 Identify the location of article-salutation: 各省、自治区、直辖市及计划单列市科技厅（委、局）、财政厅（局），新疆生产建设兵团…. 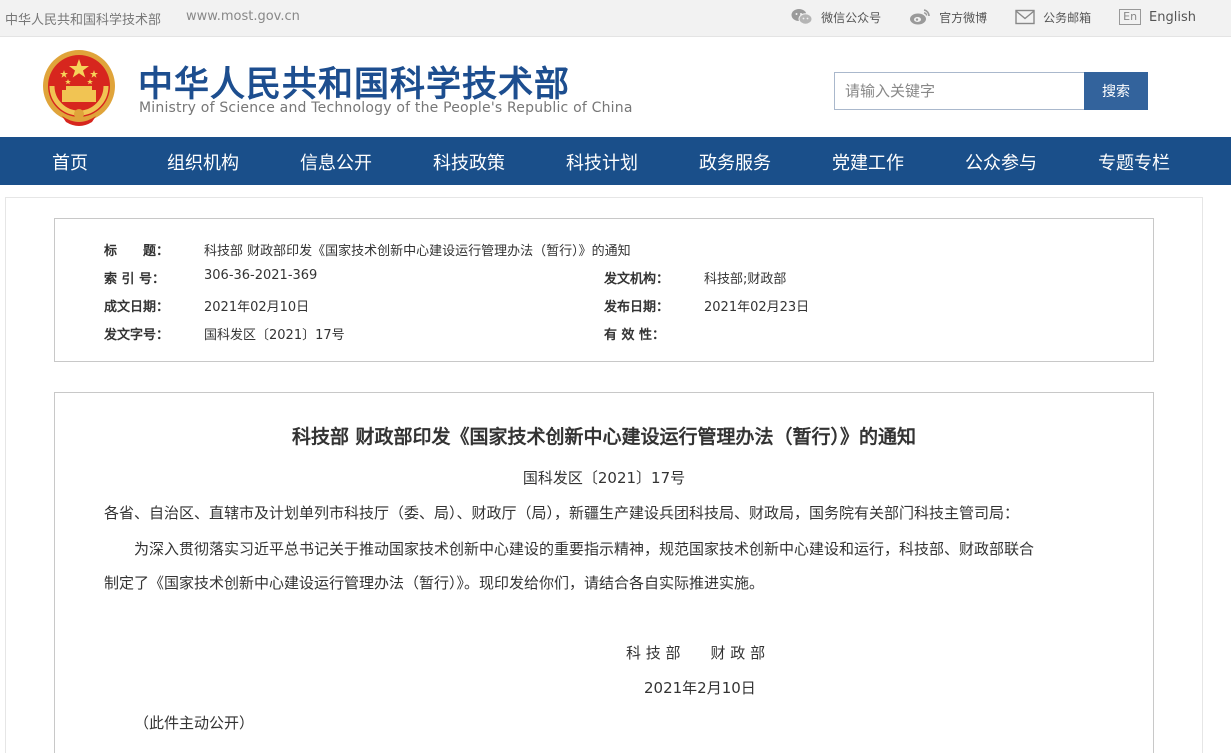
(562, 513).